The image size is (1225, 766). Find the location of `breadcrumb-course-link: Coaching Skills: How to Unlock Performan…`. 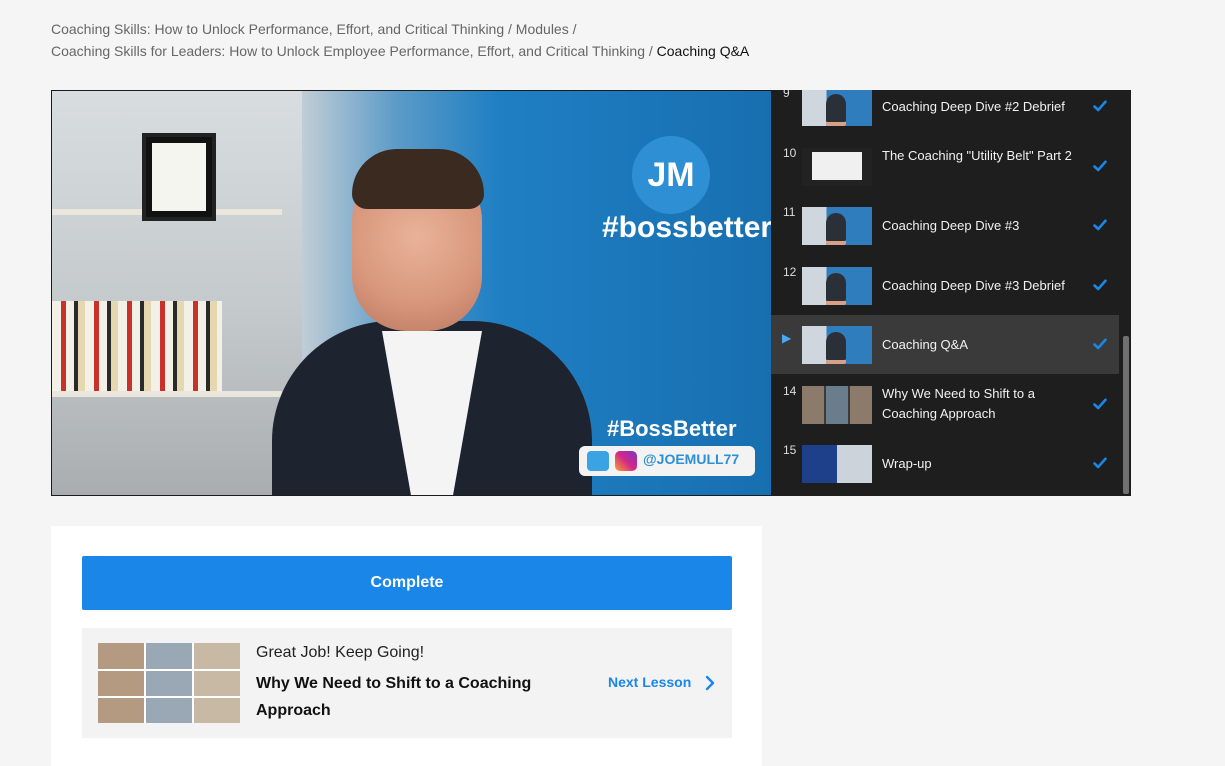

breadcrumb-course-link: Coaching Skills: How to Unlock Performan… is located at coordinates (277, 29).